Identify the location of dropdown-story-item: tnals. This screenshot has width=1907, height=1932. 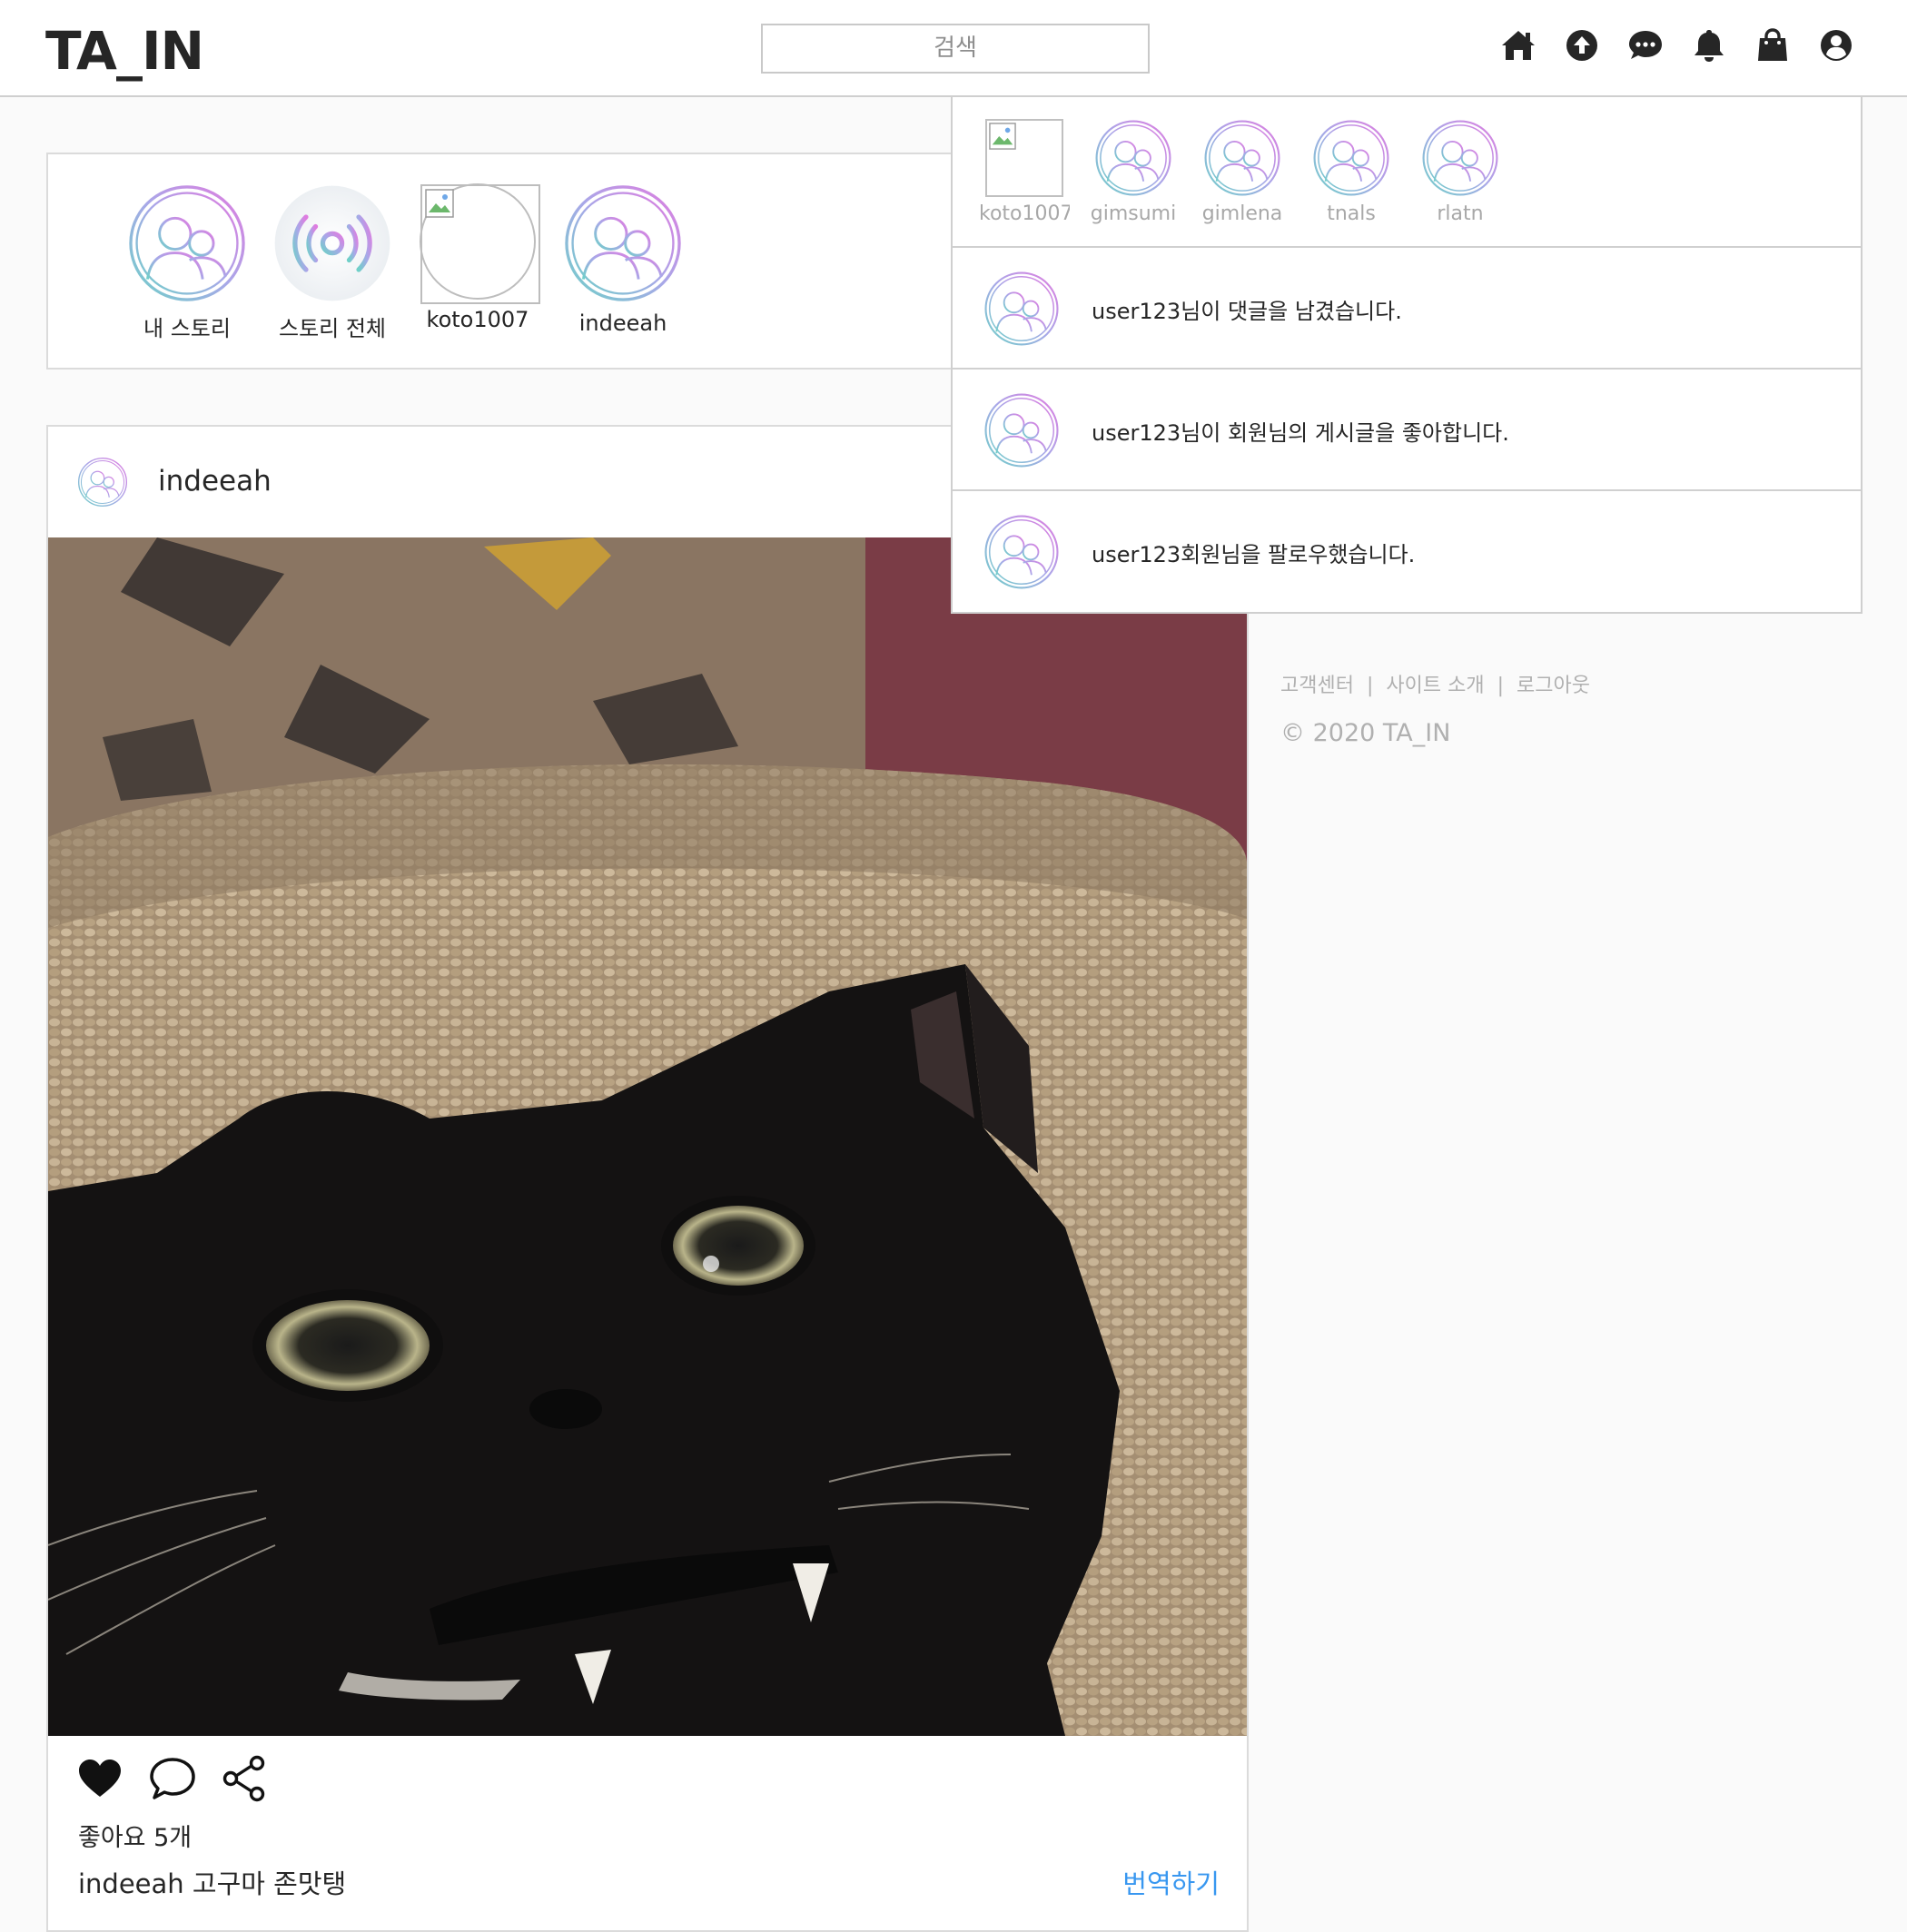
(1351, 172).